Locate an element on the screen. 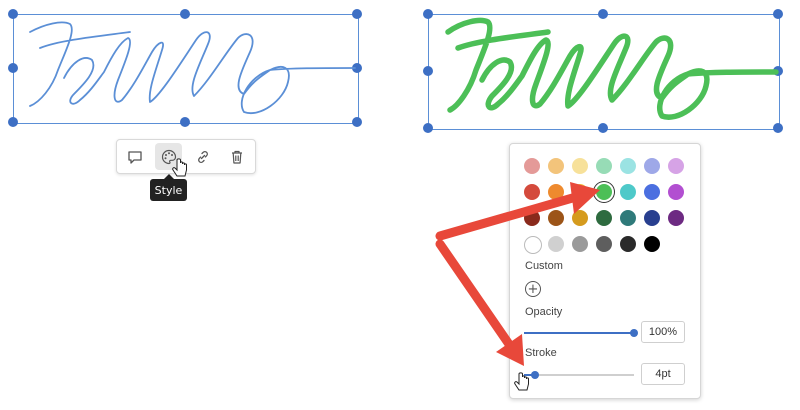 The image size is (800, 410). link-icon is located at coordinates (202, 156).